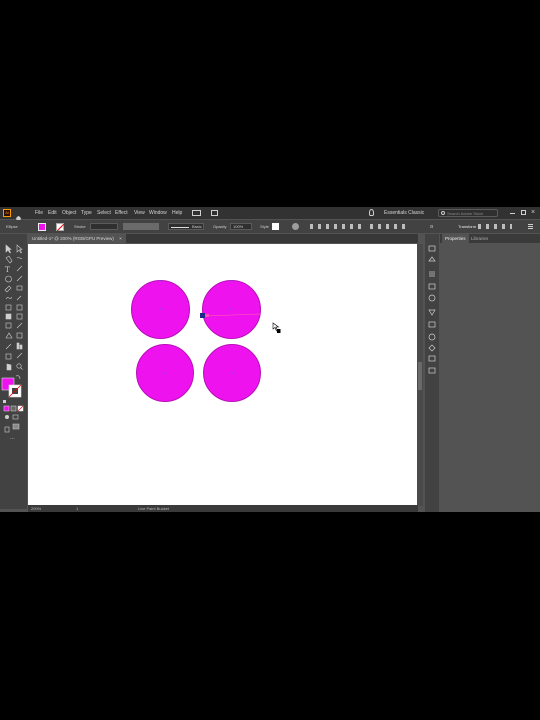  What do you see at coordinates (77, 508) in the screenshot?
I see `artboard-number: 1` at bounding box center [77, 508].